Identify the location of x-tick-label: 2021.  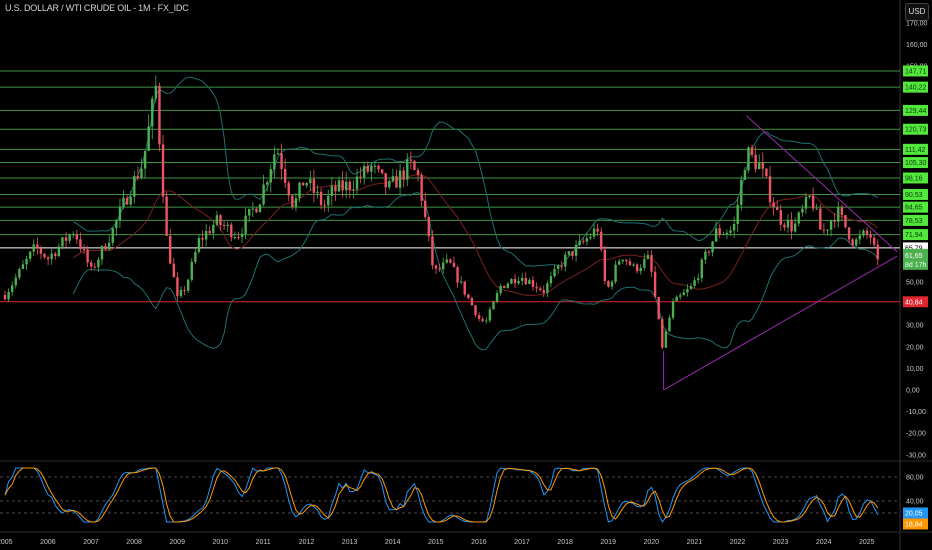
(695, 542).